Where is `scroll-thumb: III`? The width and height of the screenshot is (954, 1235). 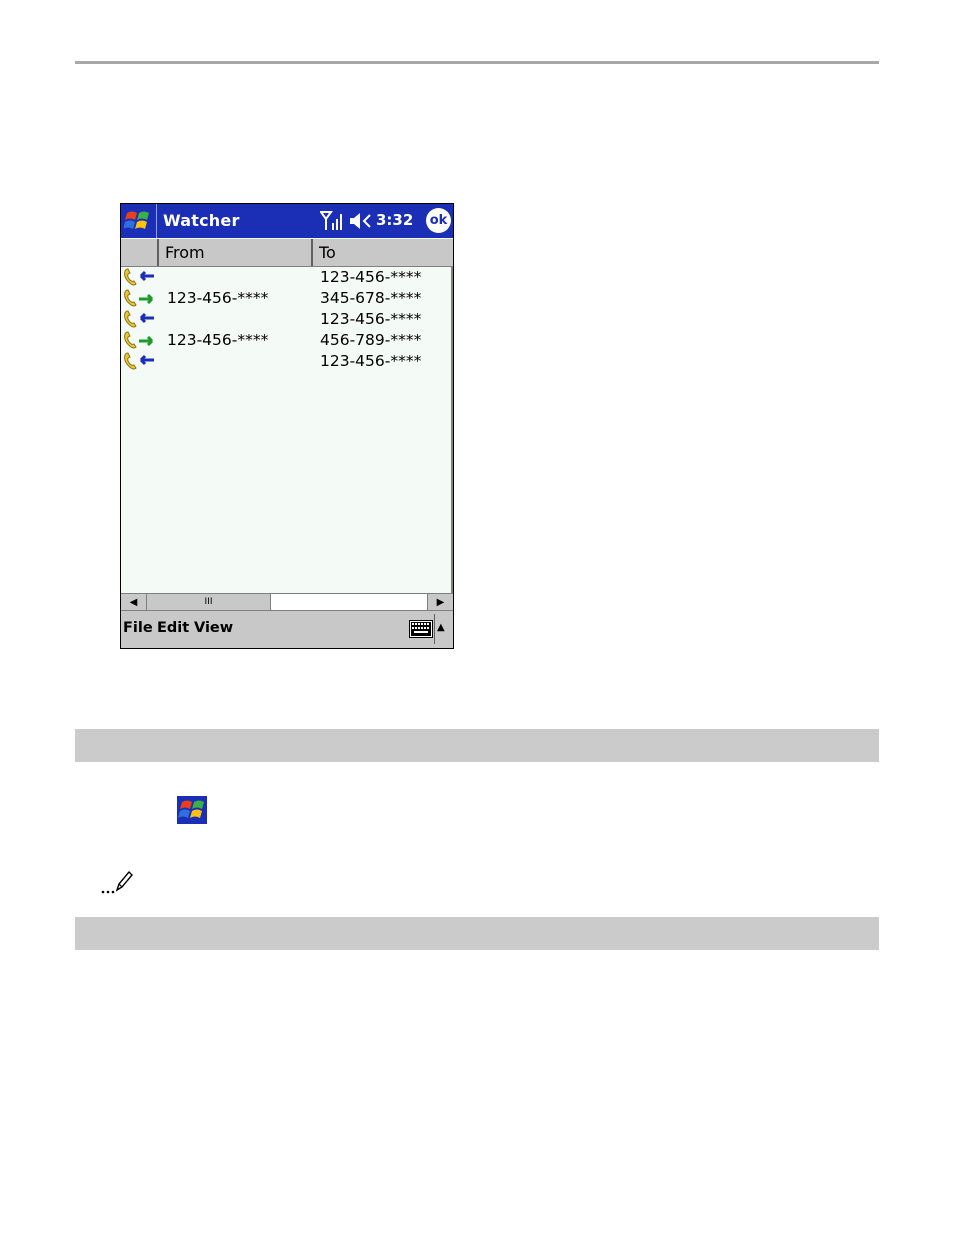
scroll-thumb: III is located at coordinates (209, 602).